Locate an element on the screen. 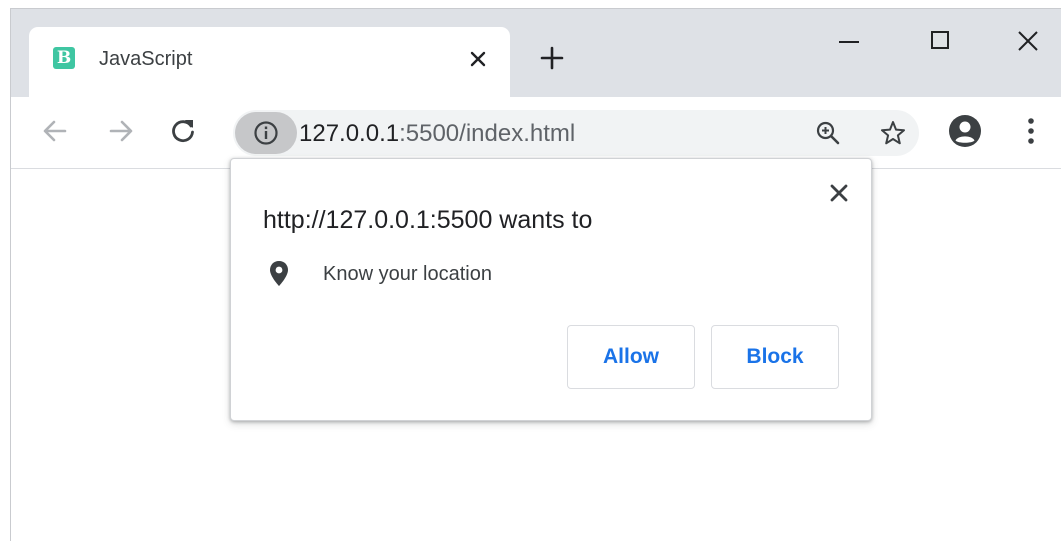 The width and height of the screenshot is (1061, 541). back-button is located at coordinates (55, 131).